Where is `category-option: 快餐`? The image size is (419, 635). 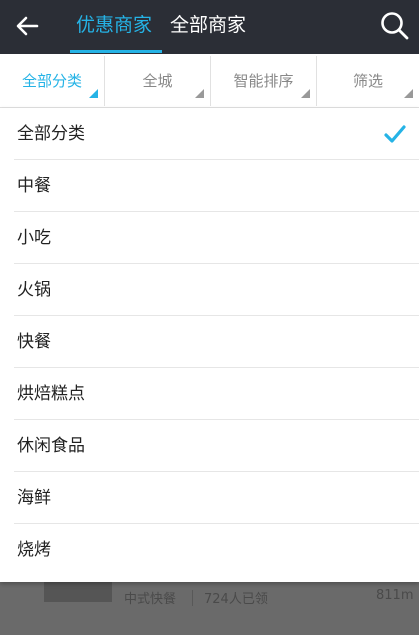 category-option: 快餐 is located at coordinates (209, 342).